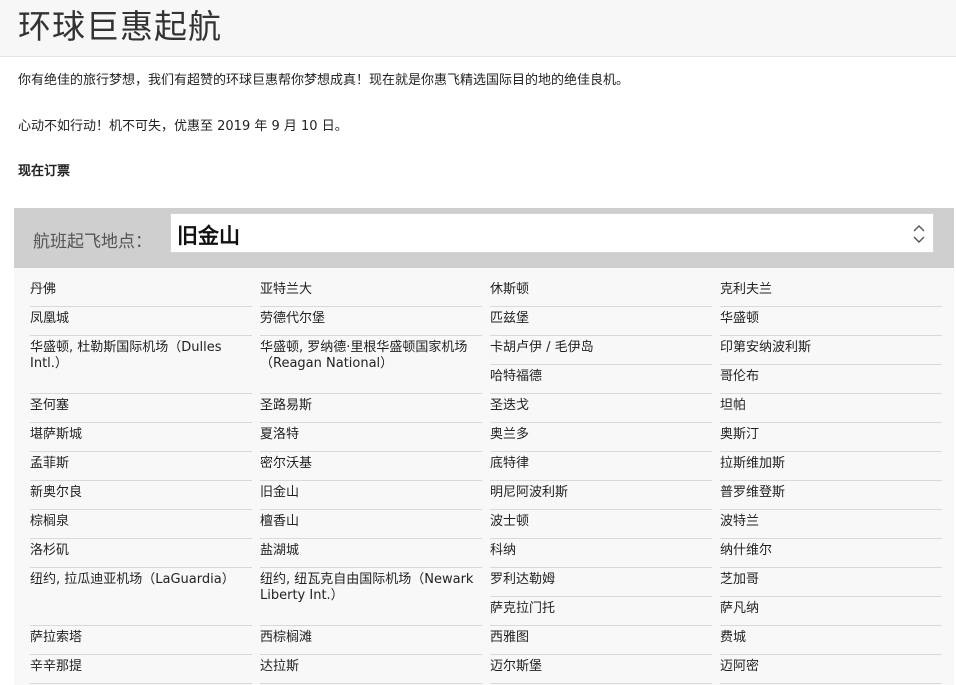 The image size is (956, 685). I want to click on city-item: 奥兰多, so click(601, 437).